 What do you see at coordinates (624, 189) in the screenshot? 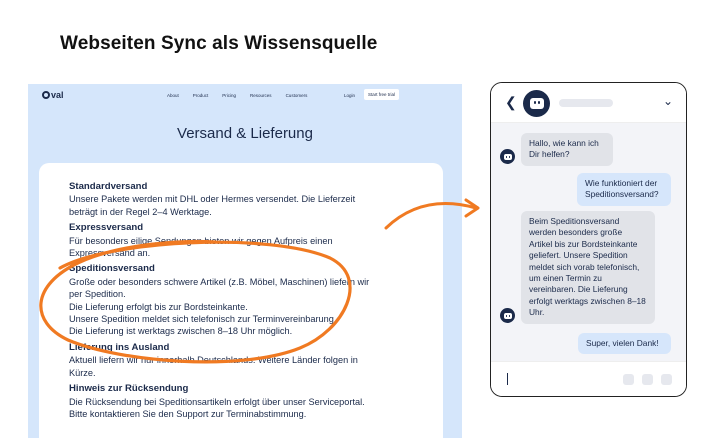
I see `chat-message-user: Wie funktioniert der Speditionsversand?` at bounding box center [624, 189].